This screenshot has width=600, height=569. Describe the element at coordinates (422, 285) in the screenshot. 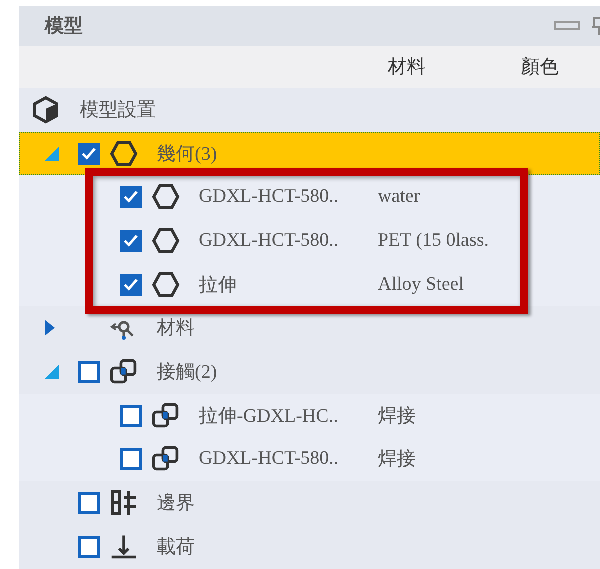

I see `material-cell-text: Alloy Steel` at that location.